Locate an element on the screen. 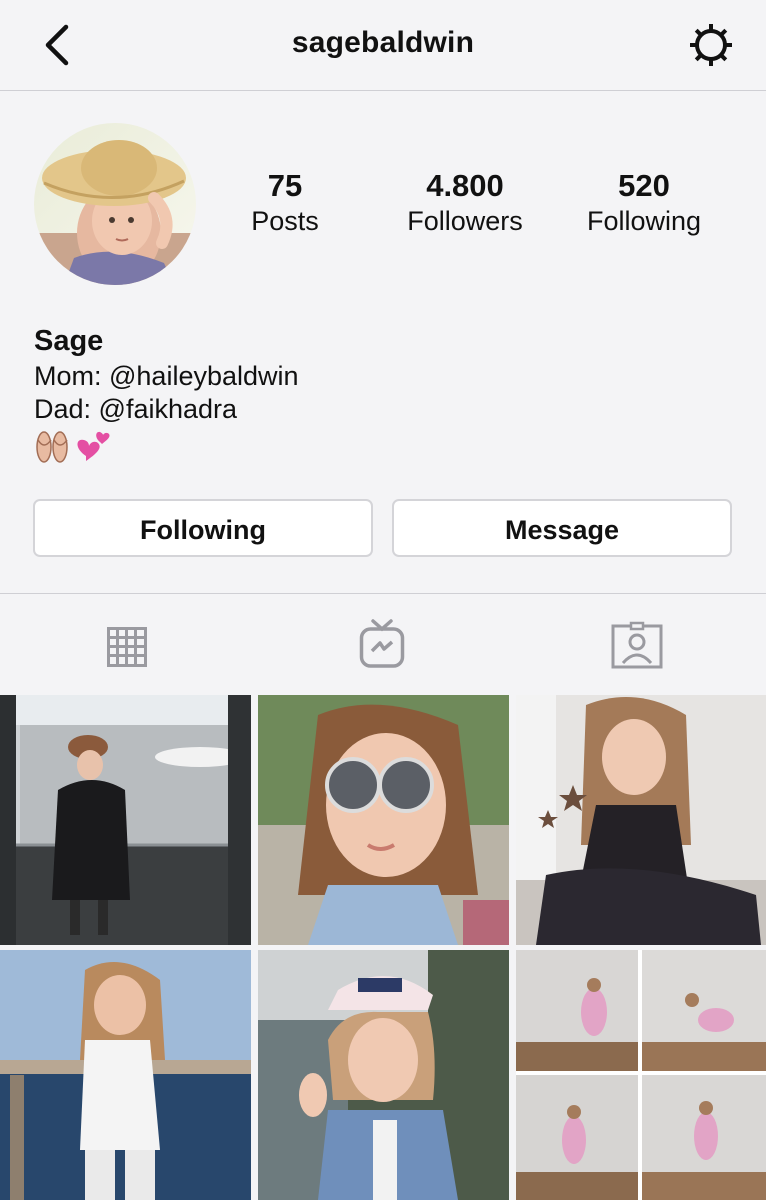 This screenshot has height=1200, width=766. avatar-photo is located at coordinates (115, 204).